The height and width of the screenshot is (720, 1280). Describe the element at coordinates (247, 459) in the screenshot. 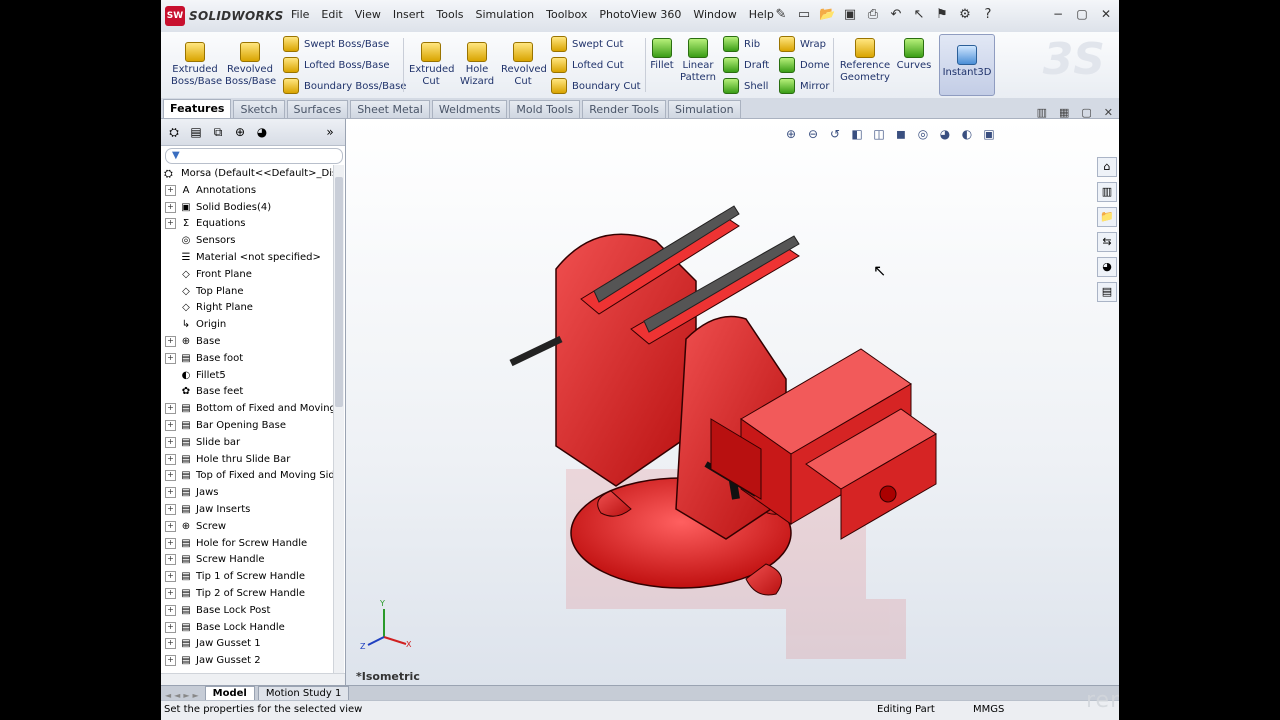

I see `tree-item: + ▤ Hole thru Slide Bar` at that location.